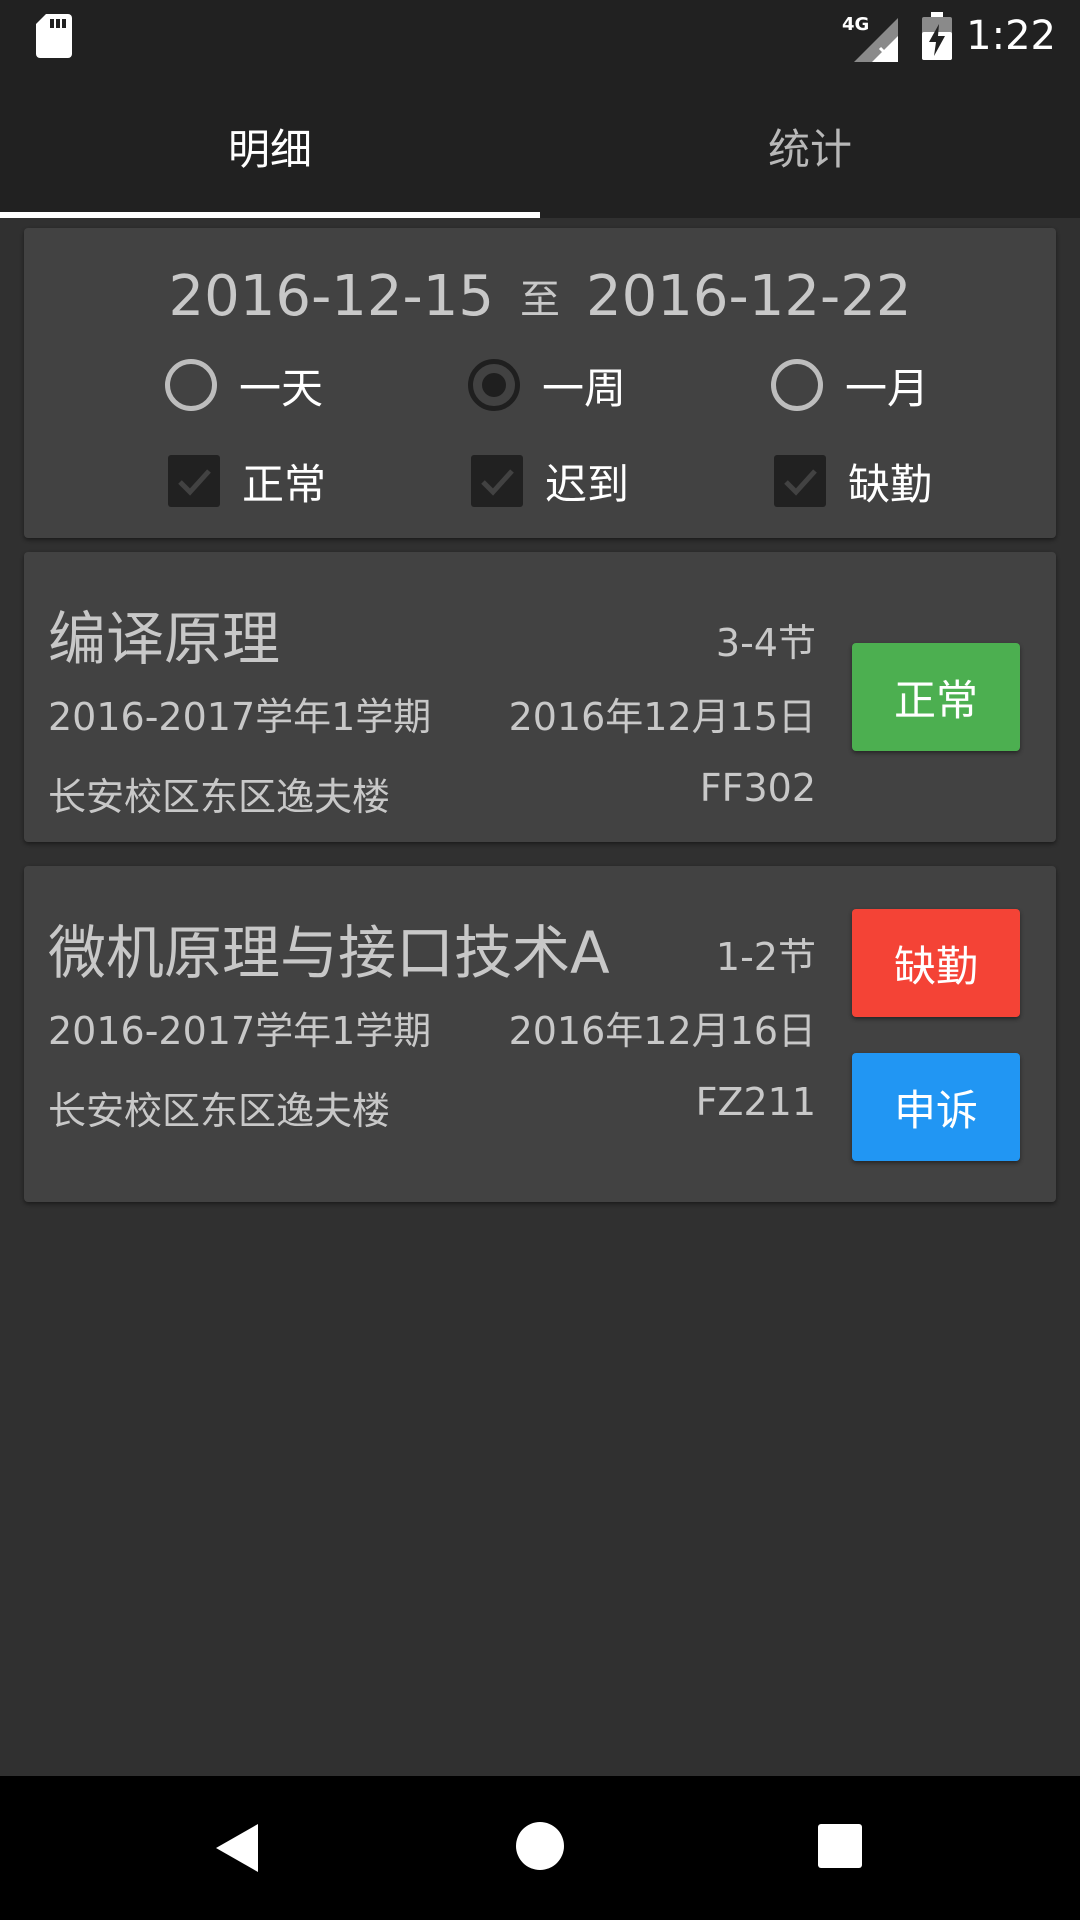 Image resolution: width=1080 pixels, height=1920 pixels. Describe the element at coordinates (890, 484) in the screenshot. I see `checkbox-absent-label: 缺勤` at that location.